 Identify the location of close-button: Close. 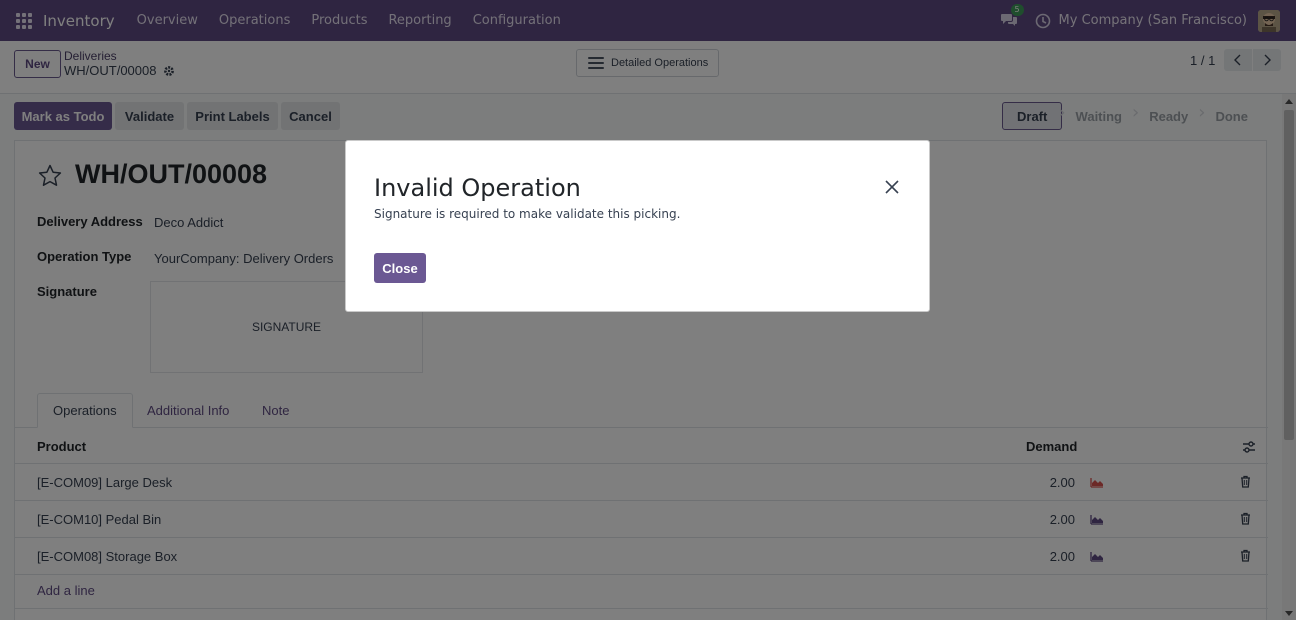
(400, 268).